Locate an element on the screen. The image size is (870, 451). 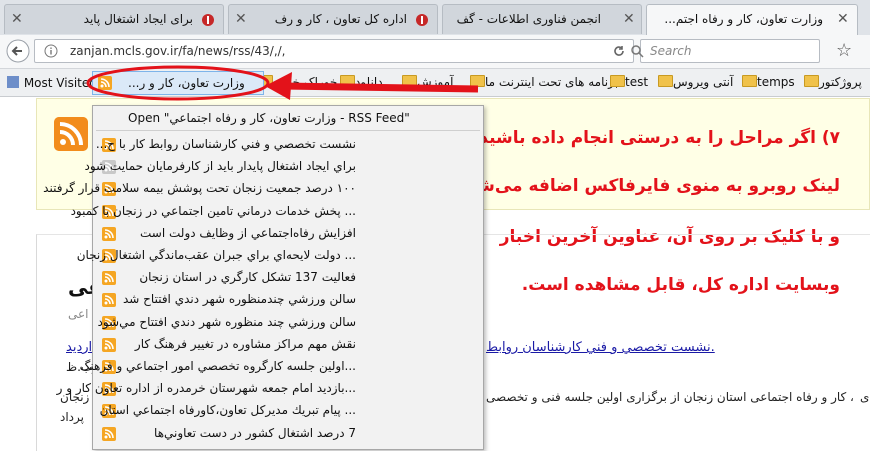
highlight-ellipse is located at coordinates (178, 83).